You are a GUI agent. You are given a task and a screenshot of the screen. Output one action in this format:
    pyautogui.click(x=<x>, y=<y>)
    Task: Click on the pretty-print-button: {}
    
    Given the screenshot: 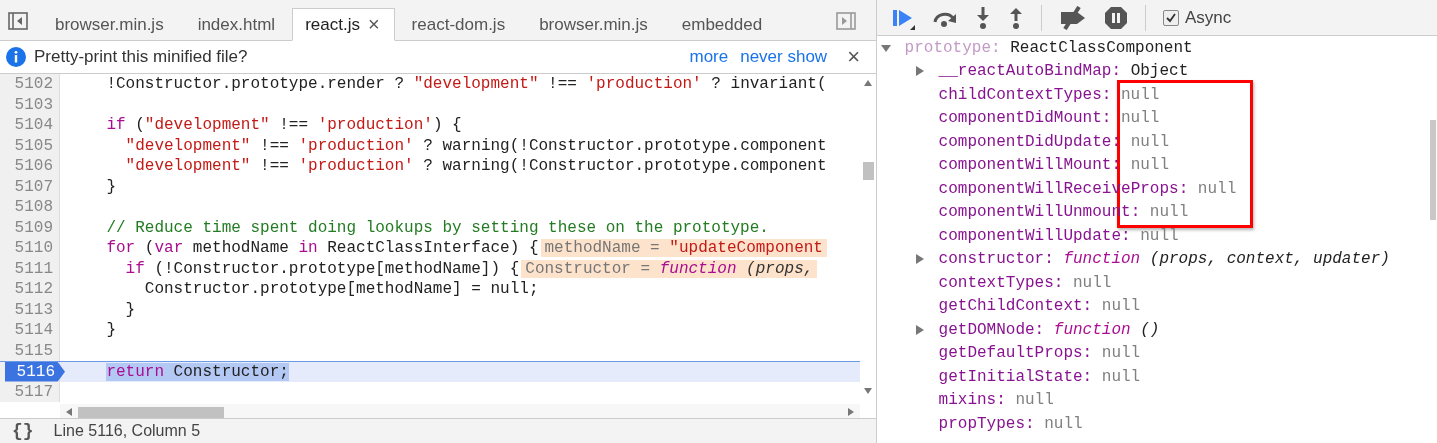 What is the action you would take?
    pyautogui.click(x=23, y=431)
    